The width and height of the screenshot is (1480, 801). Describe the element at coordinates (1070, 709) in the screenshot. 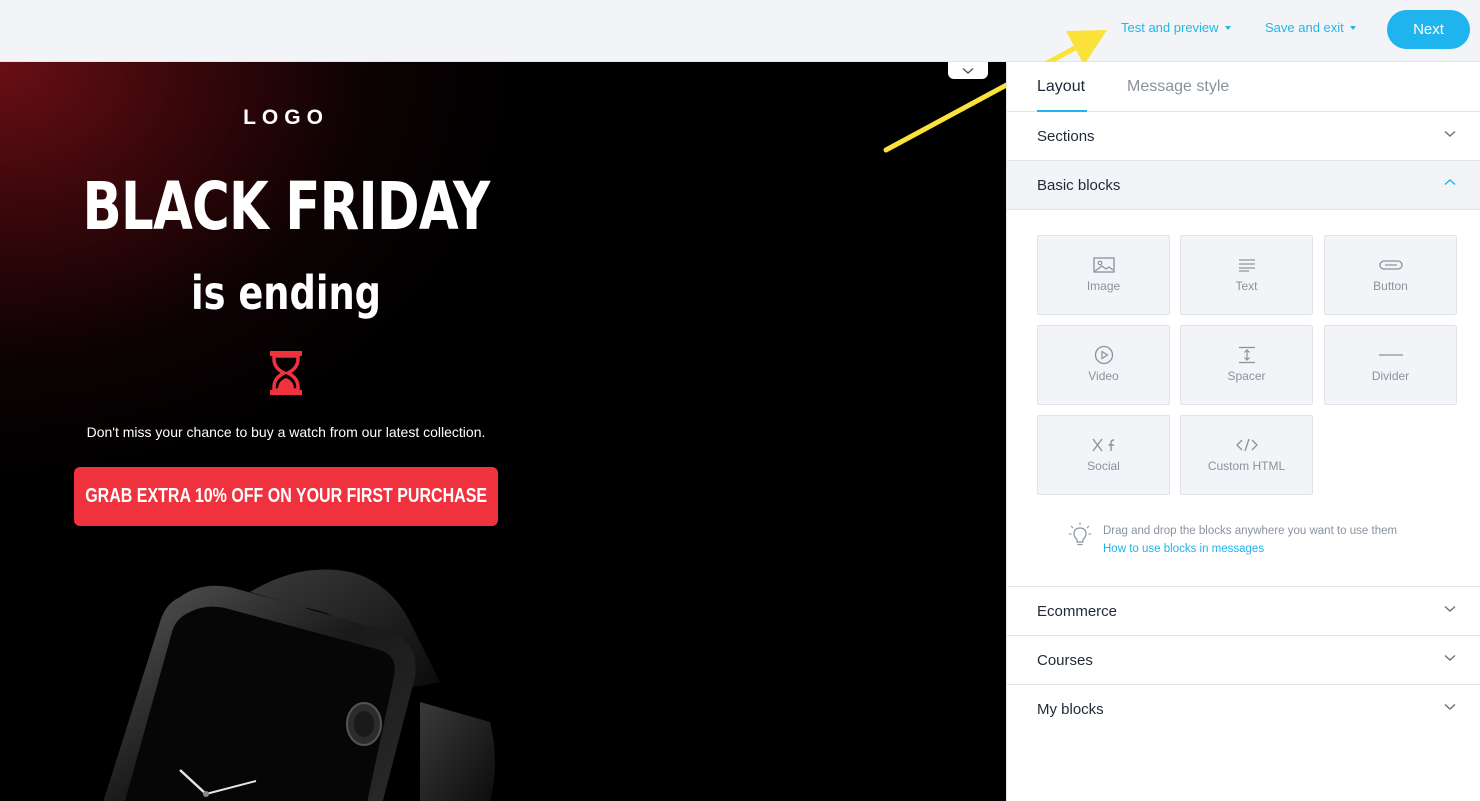

I see `section-label: My blocks` at that location.